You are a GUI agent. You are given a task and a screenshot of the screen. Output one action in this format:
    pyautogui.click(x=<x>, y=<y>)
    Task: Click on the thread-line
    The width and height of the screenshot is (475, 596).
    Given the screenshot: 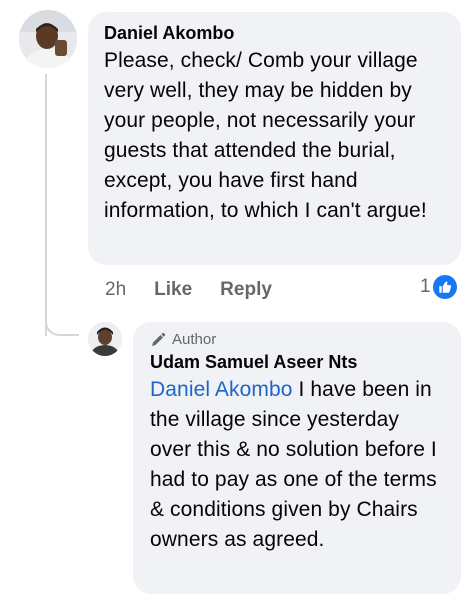 What is the action you would take?
    pyautogui.click(x=46, y=205)
    